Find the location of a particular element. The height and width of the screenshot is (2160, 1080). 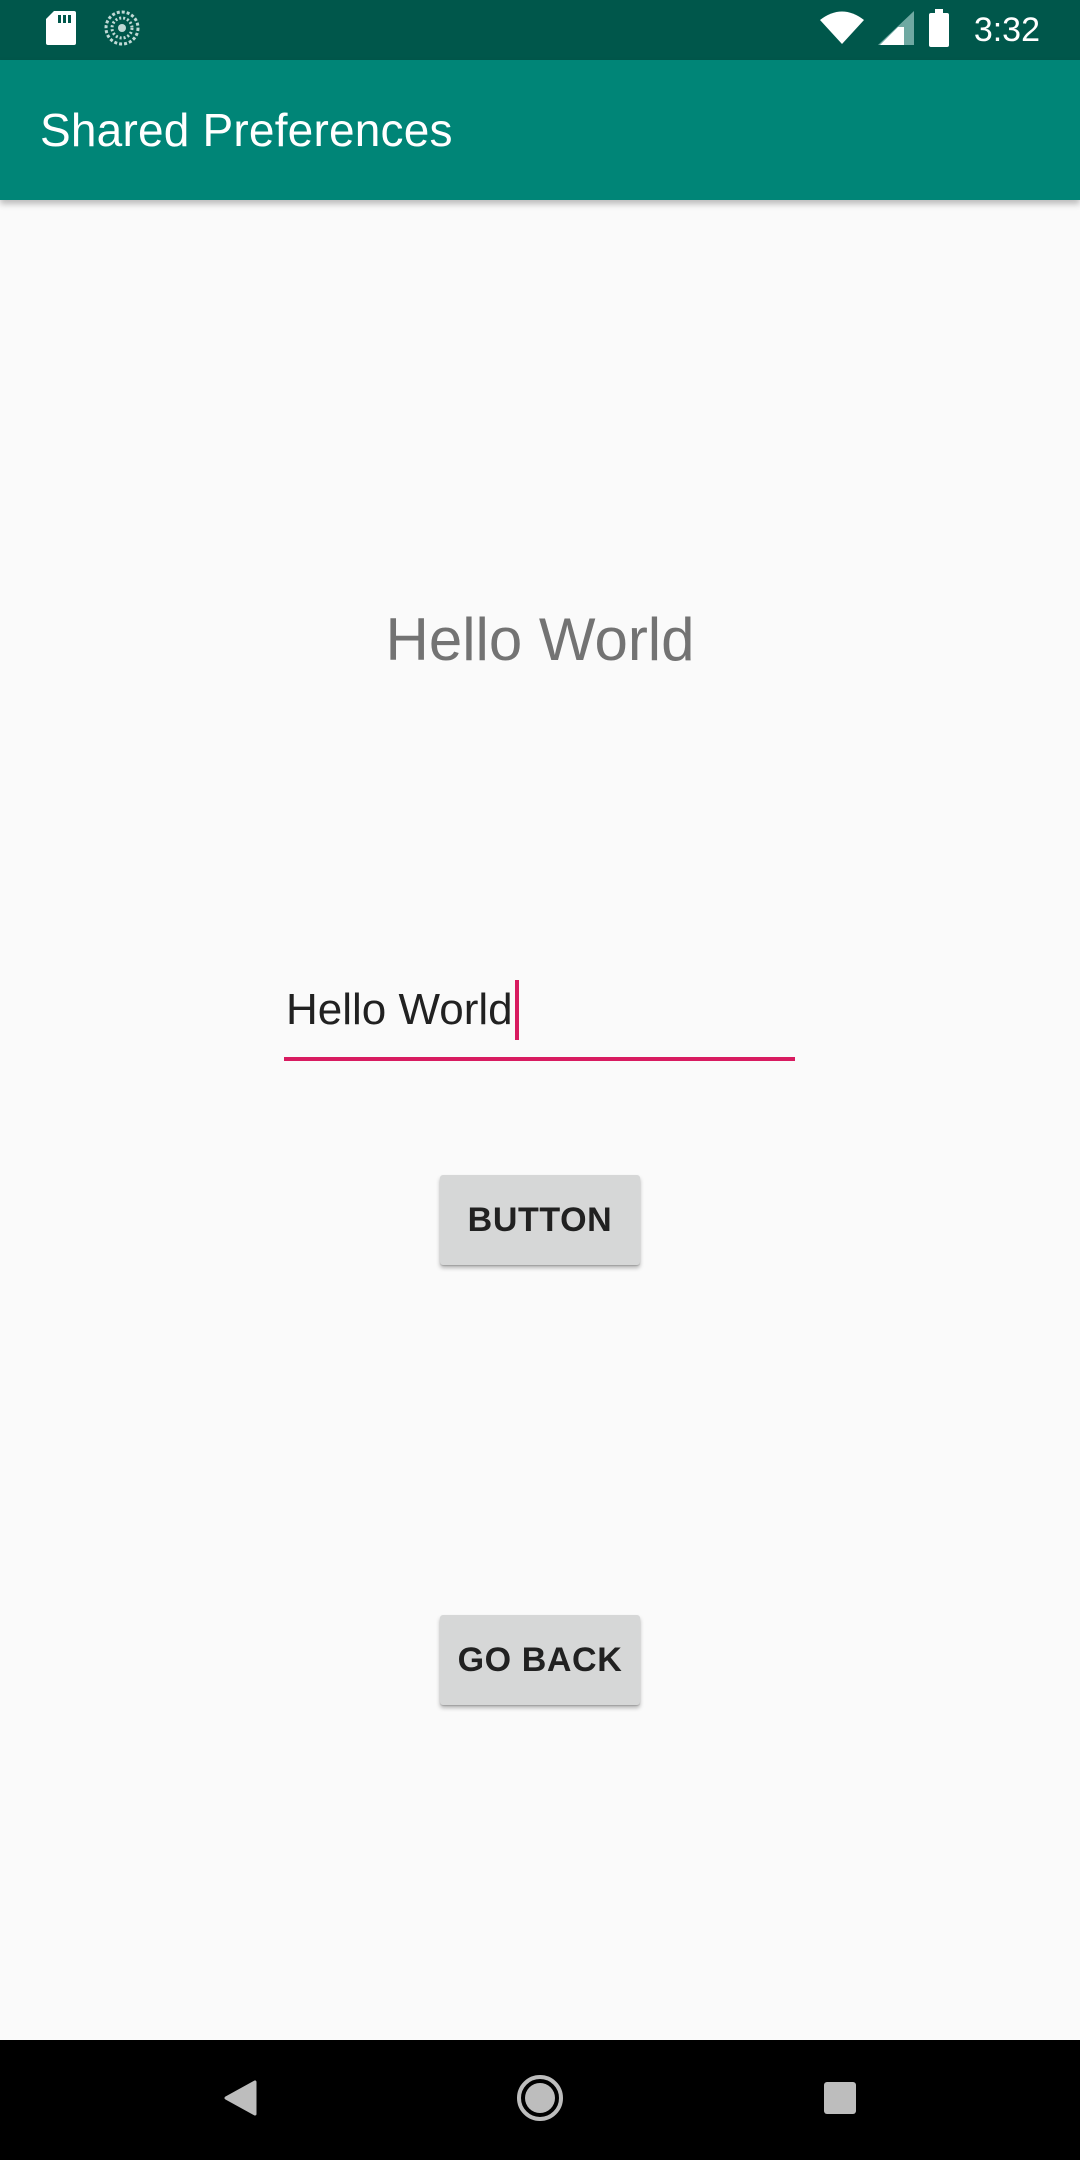

battery-icon is located at coordinates (939, 30).